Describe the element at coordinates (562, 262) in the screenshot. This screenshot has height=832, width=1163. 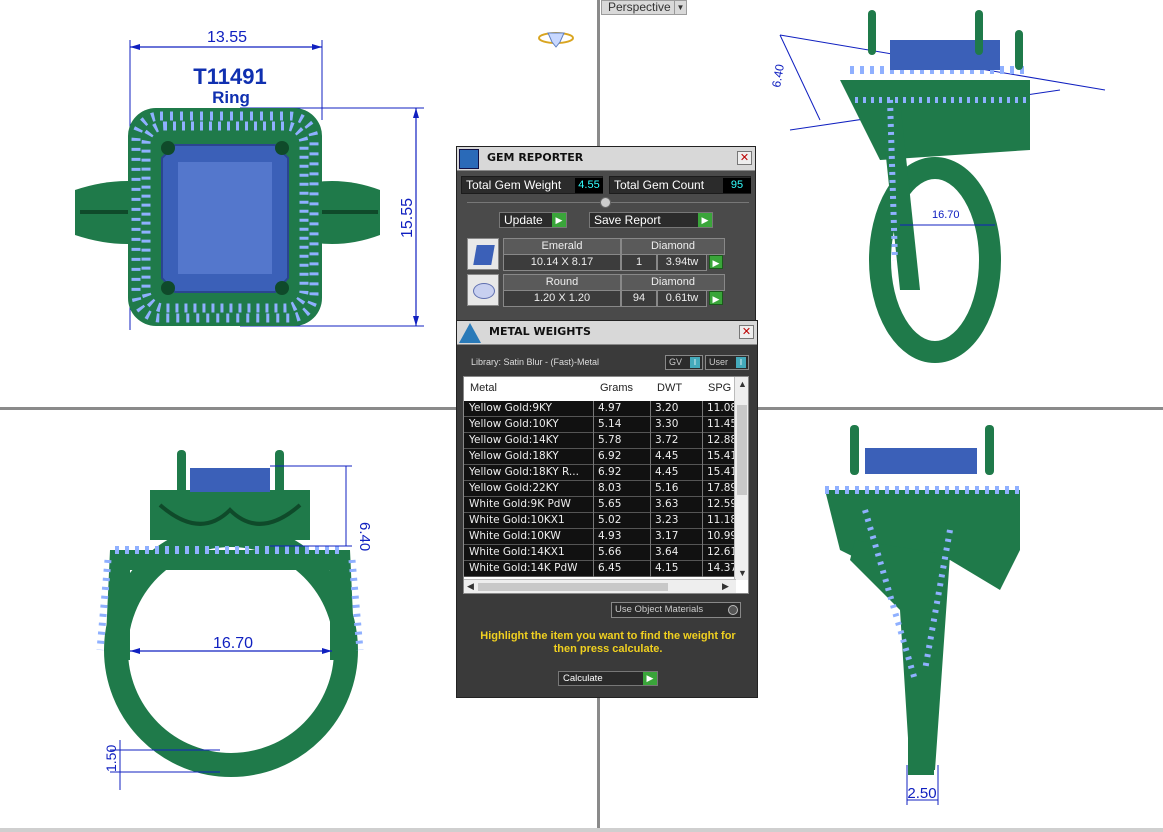
I see `gem-size: 10.14 X 8.17` at that location.